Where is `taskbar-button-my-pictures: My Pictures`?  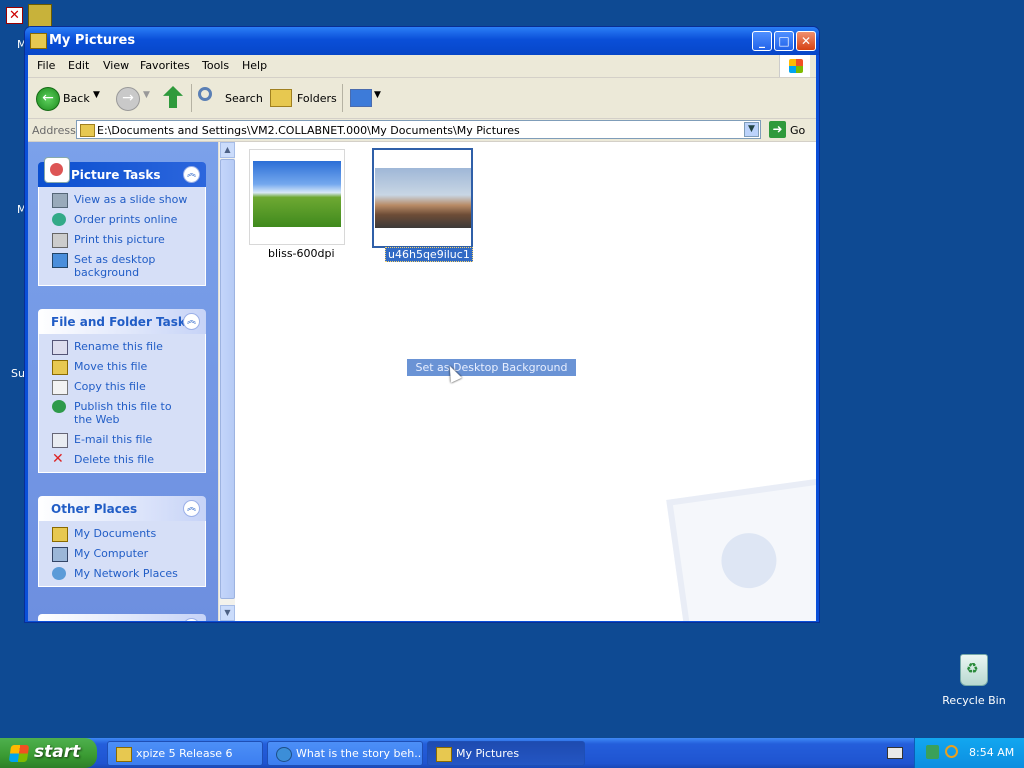
taskbar-button-my-pictures: My Pictures is located at coordinates (506, 753).